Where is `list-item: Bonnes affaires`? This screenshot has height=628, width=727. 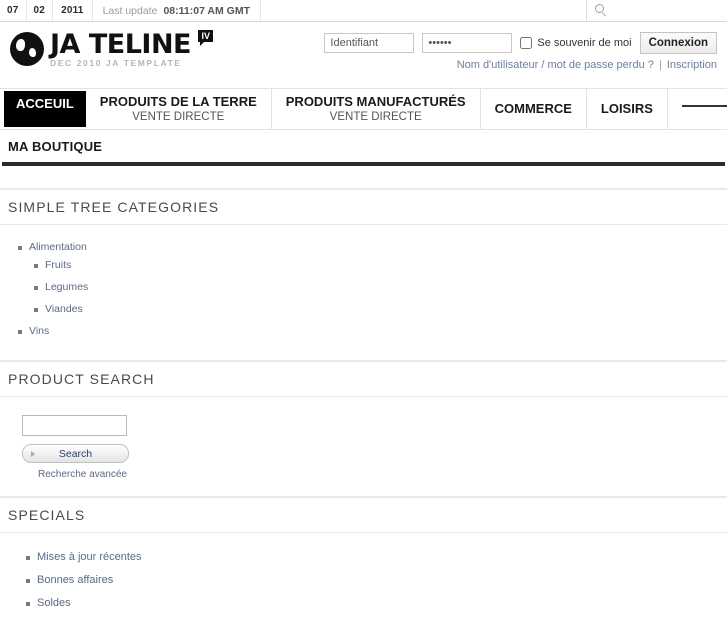 list-item: Bonnes affaires is located at coordinates (376, 579).